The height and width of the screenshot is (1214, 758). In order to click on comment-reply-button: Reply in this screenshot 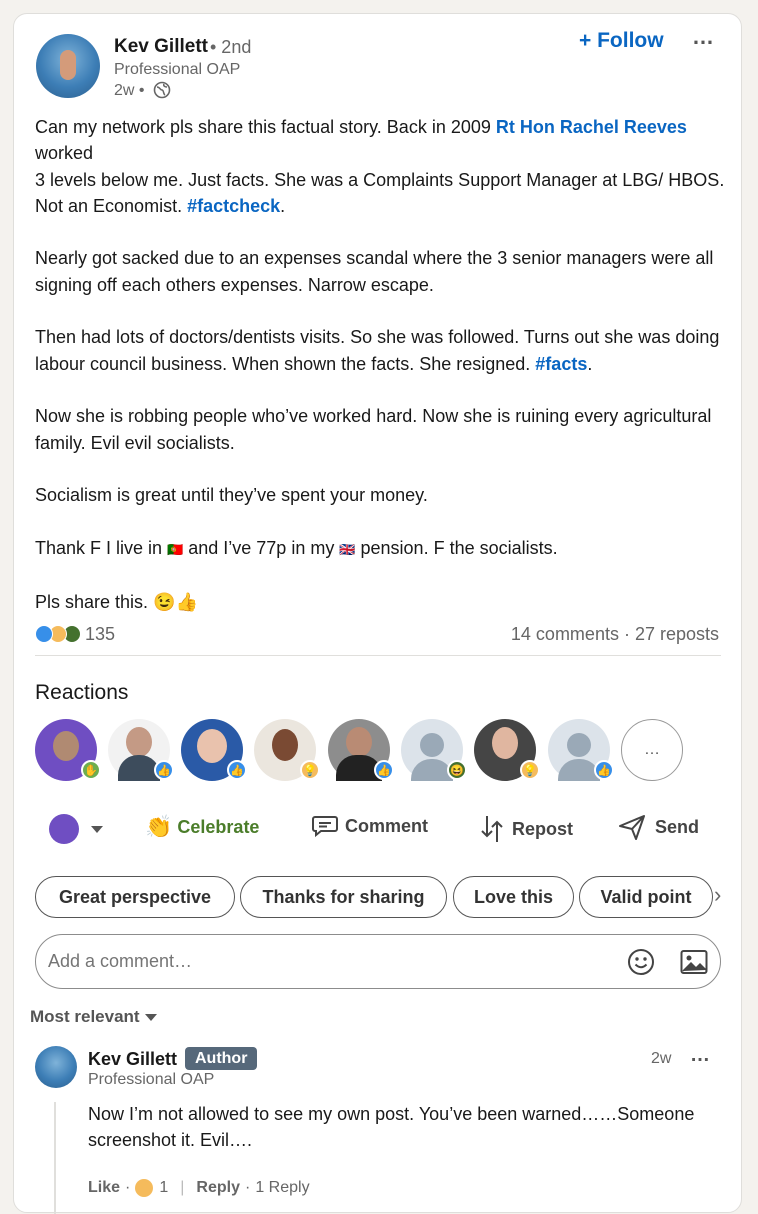, I will do `click(218, 1188)`.